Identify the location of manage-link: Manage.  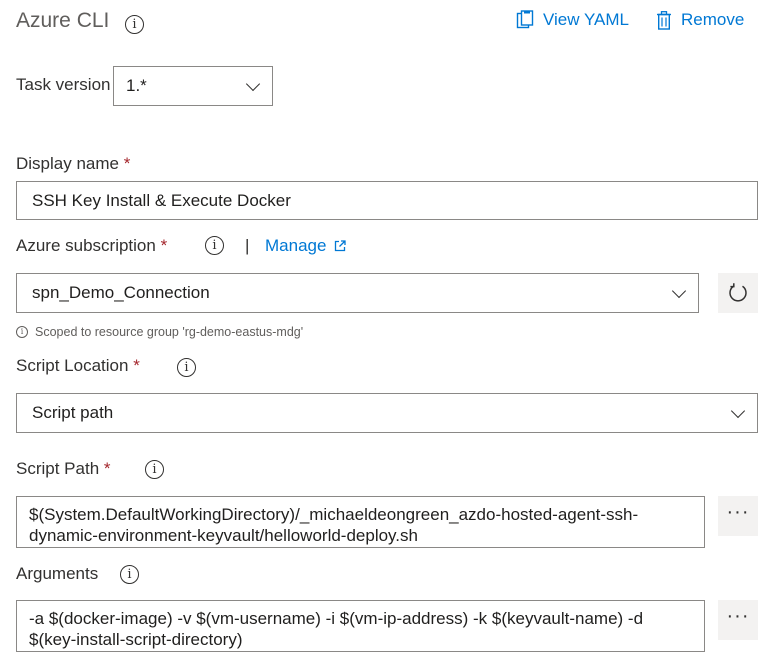
(306, 246).